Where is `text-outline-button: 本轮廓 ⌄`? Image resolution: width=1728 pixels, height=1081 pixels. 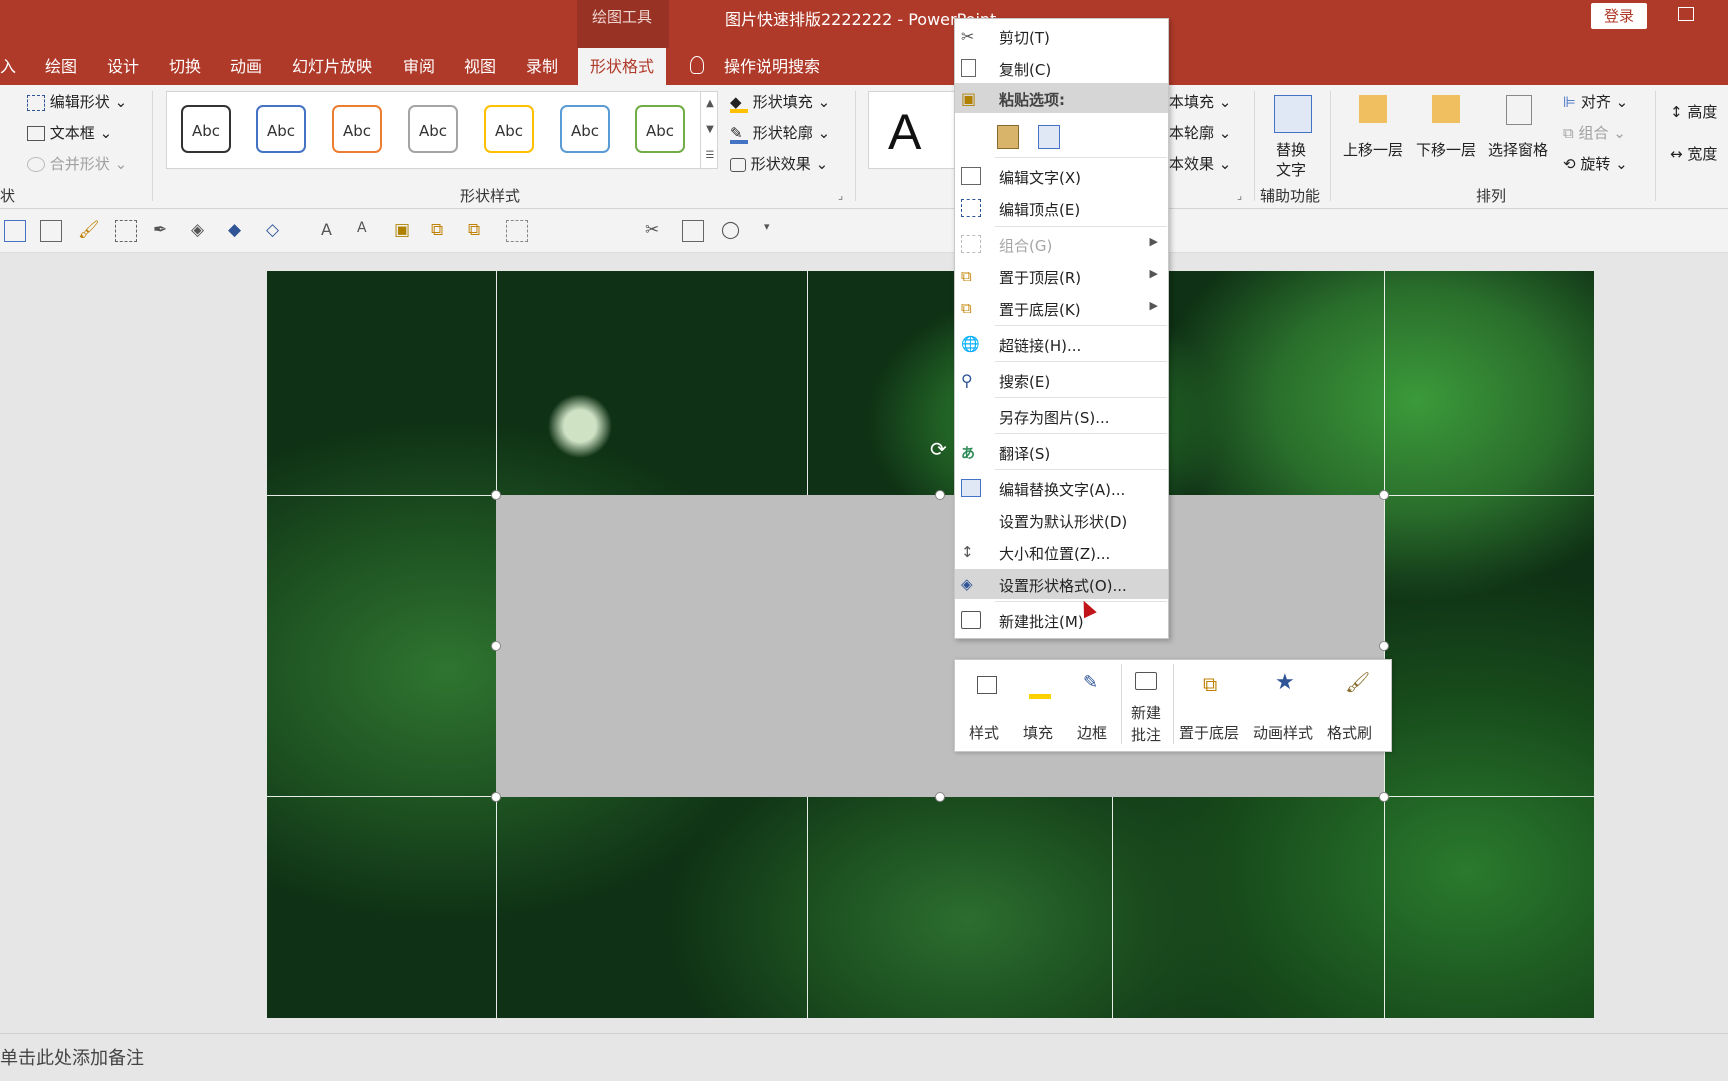 text-outline-button: 本轮廓 ⌄ is located at coordinates (1200, 132).